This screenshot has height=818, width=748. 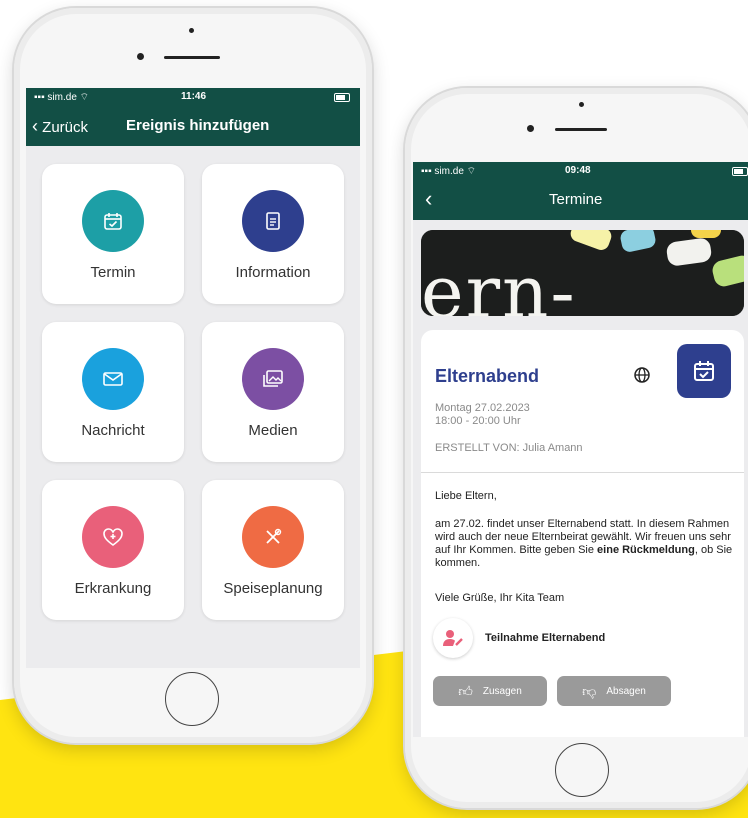 I want to click on rsvp-avatar, so click(x=453, y=638).